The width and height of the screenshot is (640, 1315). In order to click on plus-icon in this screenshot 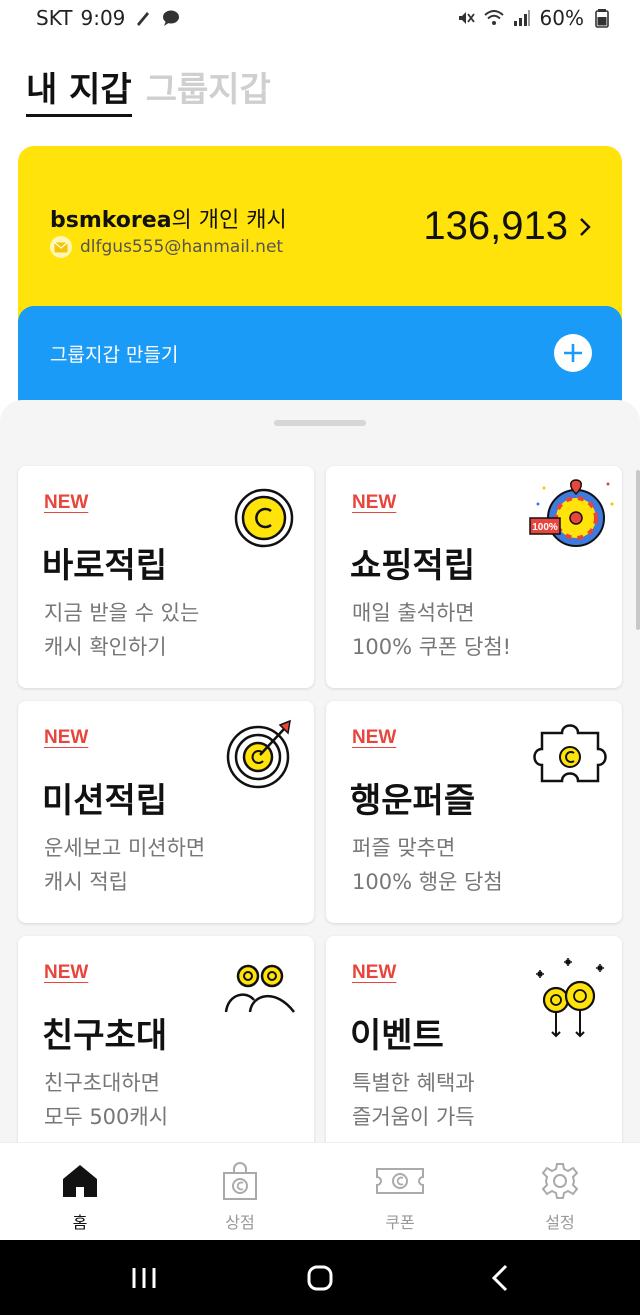, I will do `click(573, 353)`.